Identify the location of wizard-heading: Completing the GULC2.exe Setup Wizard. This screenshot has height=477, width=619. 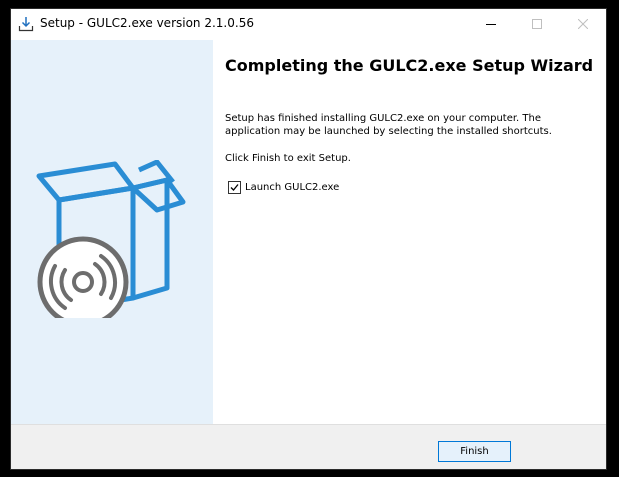
(409, 65).